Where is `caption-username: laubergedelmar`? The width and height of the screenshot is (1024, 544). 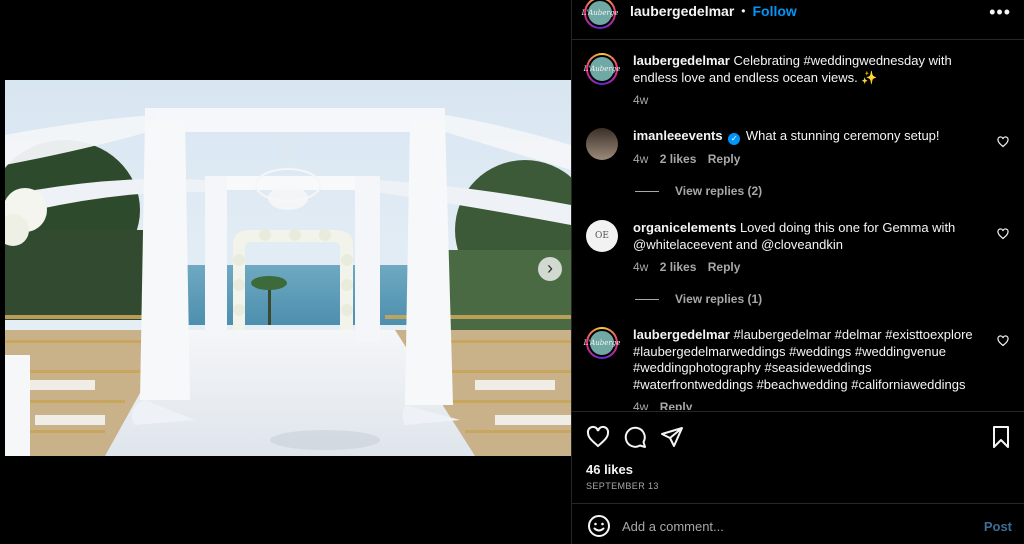 caption-username: laubergedelmar is located at coordinates (681, 60).